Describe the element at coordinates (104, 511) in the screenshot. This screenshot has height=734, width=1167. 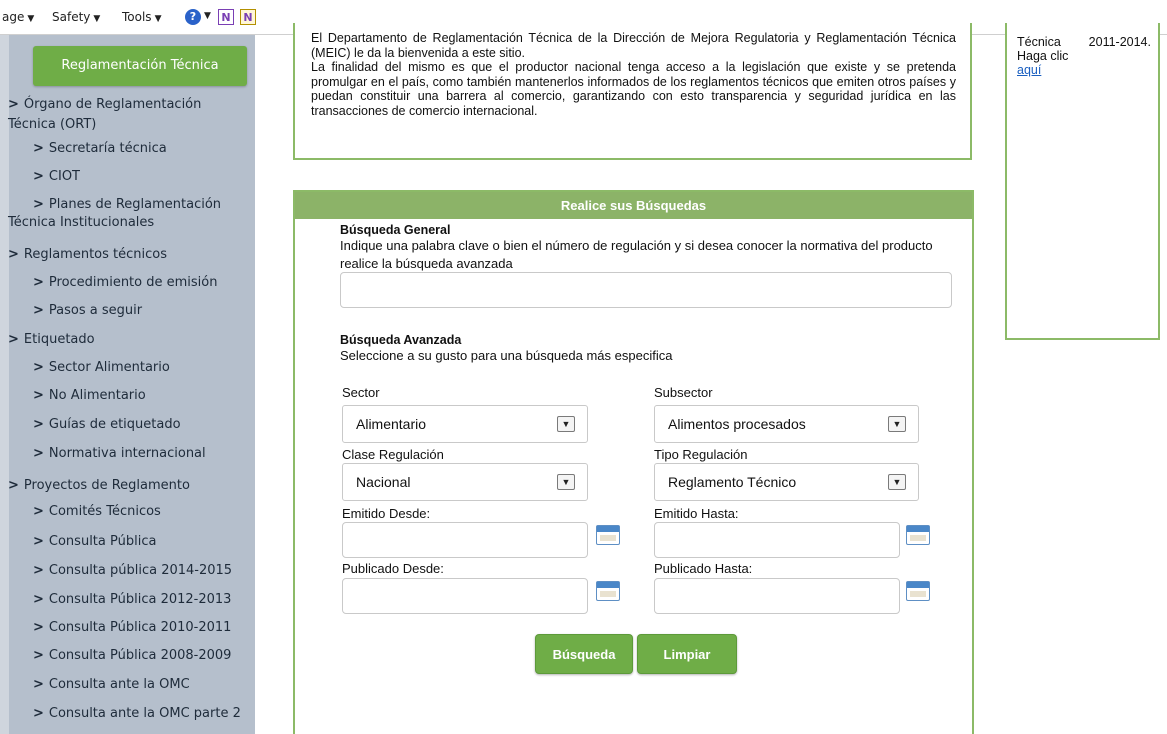
I see `sidebar-item-label: Comités Técnicos` at that location.